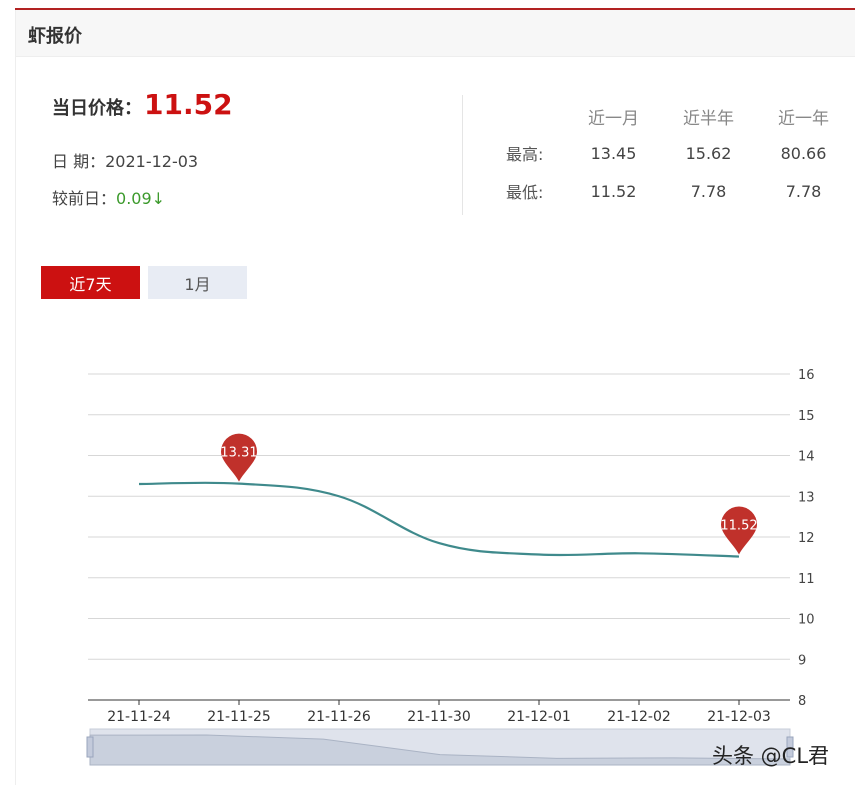 Image resolution: width=855 pixels, height=785 pixels. What do you see at coordinates (439, 717) in the screenshot?
I see `x-tick-label: 21-11-30` at bounding box center [439, 717].